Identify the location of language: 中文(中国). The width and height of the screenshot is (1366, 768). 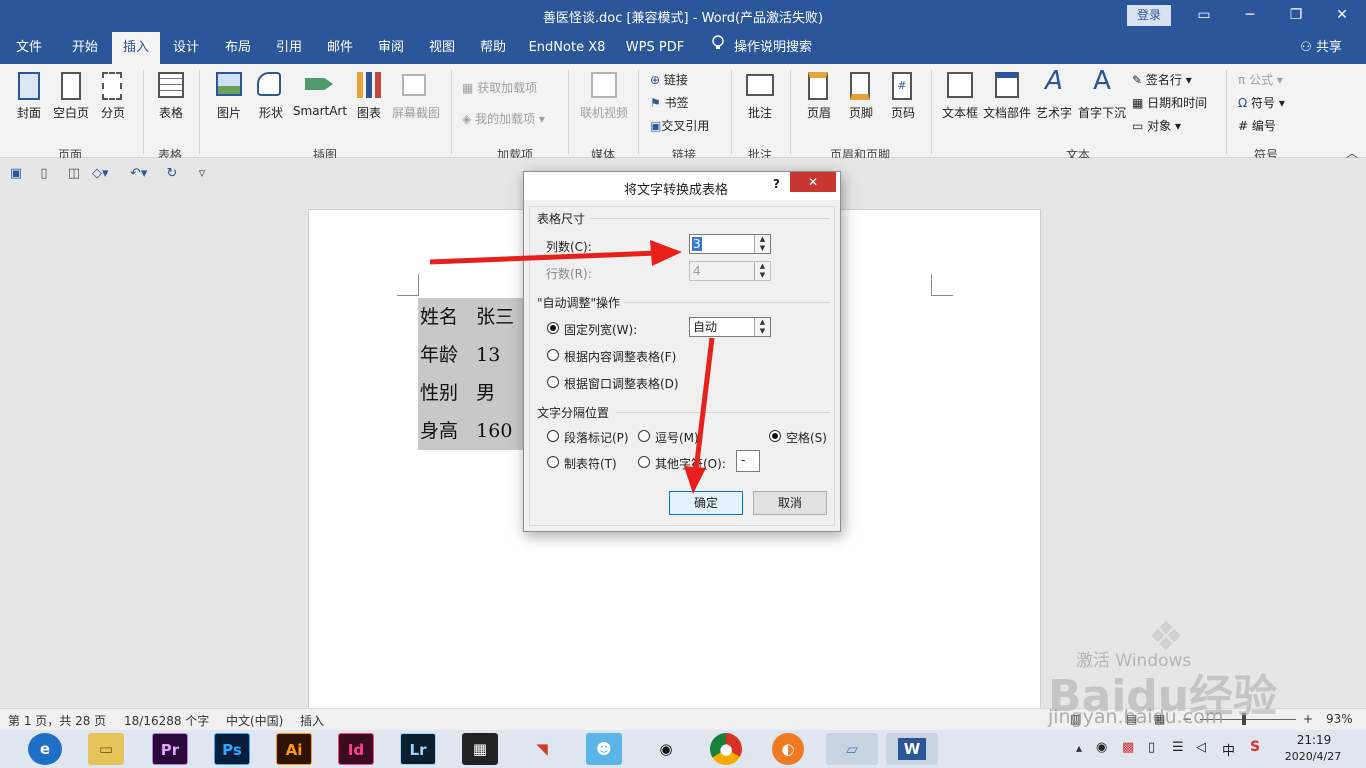
(254, 720).